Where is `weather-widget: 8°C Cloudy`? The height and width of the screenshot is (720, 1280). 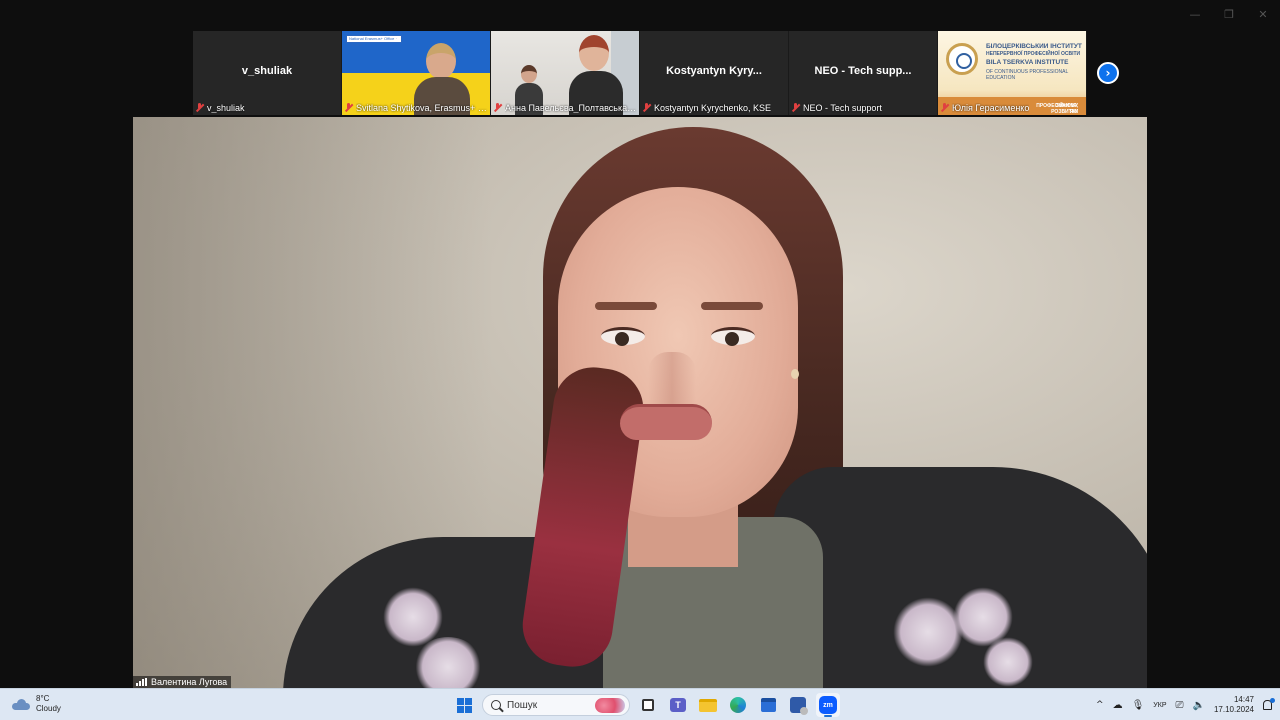
weather-widget: 8°C Cloudy is located at coordinates (36, 704).